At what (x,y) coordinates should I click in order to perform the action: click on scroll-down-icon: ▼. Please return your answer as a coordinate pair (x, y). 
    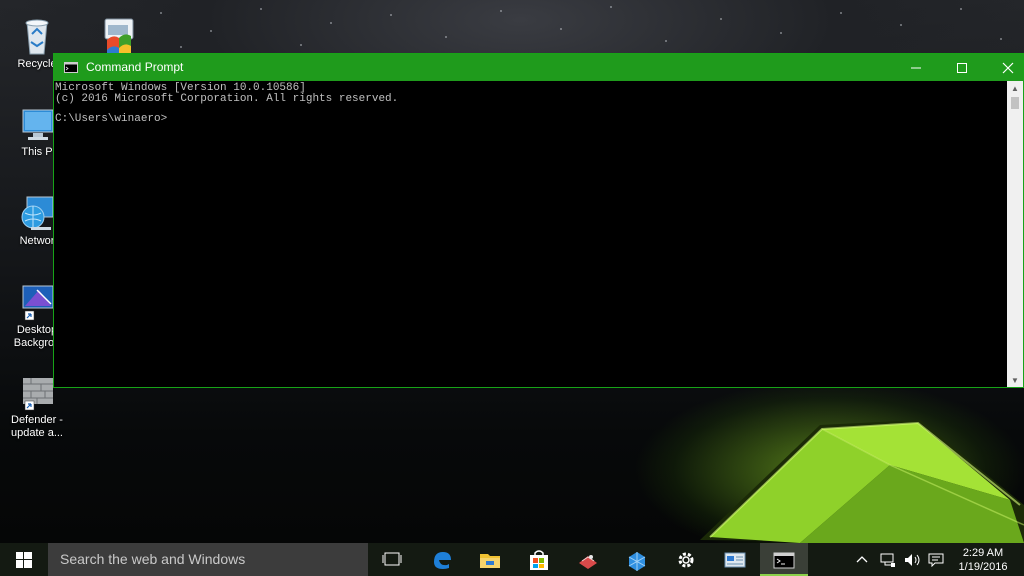
    Looking at the image, I should click on (1015, 381).